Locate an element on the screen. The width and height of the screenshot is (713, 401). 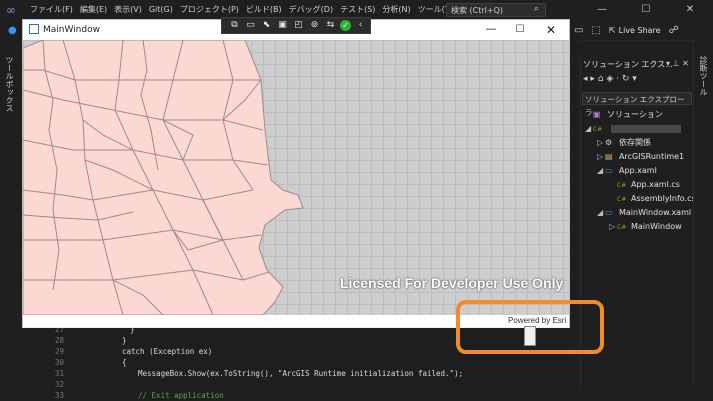
solution-tree-item: C# App.xaml.cs is located at coordinates (644, 185).